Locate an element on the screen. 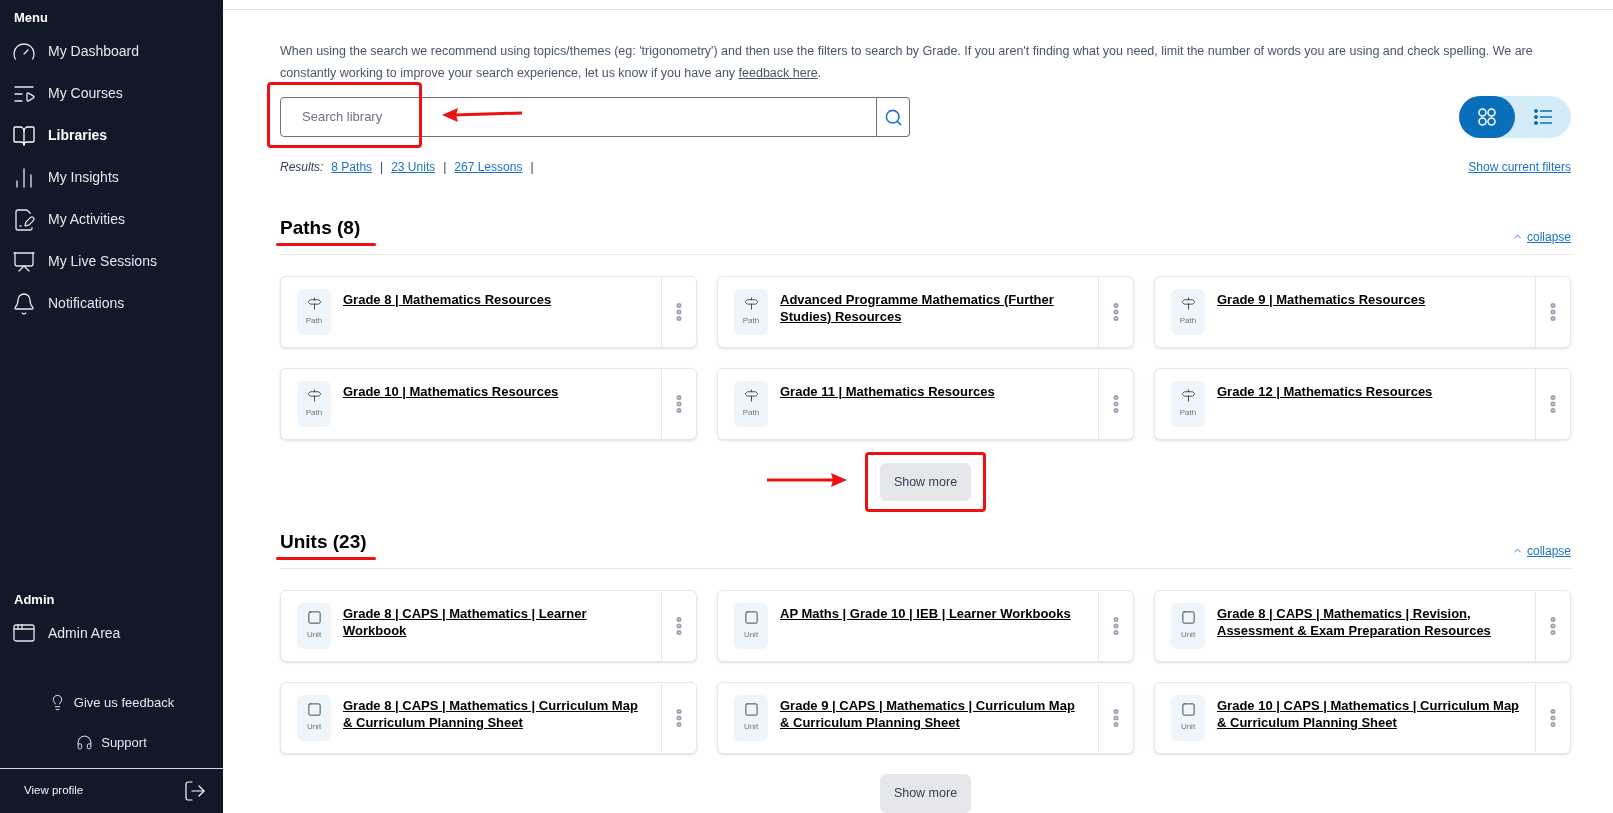  window-icon is located at coordinates (24, 633).